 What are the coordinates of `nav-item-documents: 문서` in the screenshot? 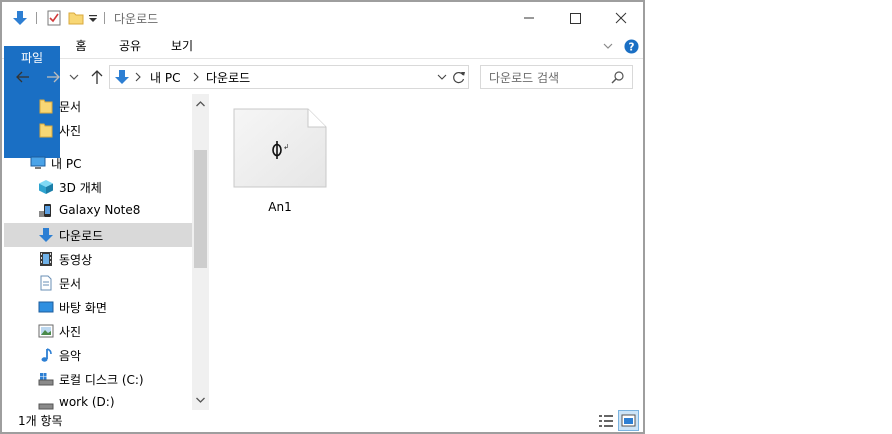 It's located at (98, 283).